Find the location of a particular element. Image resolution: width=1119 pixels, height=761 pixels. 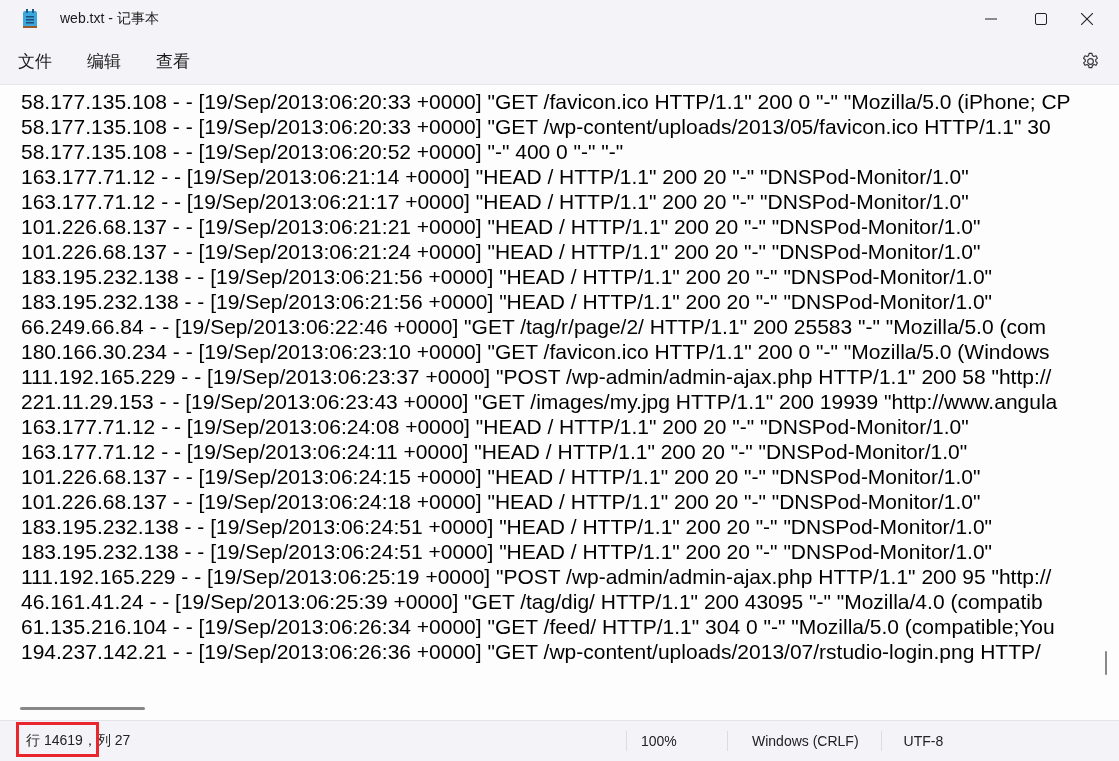

notepad-icon is located at coordinates (30, 19).